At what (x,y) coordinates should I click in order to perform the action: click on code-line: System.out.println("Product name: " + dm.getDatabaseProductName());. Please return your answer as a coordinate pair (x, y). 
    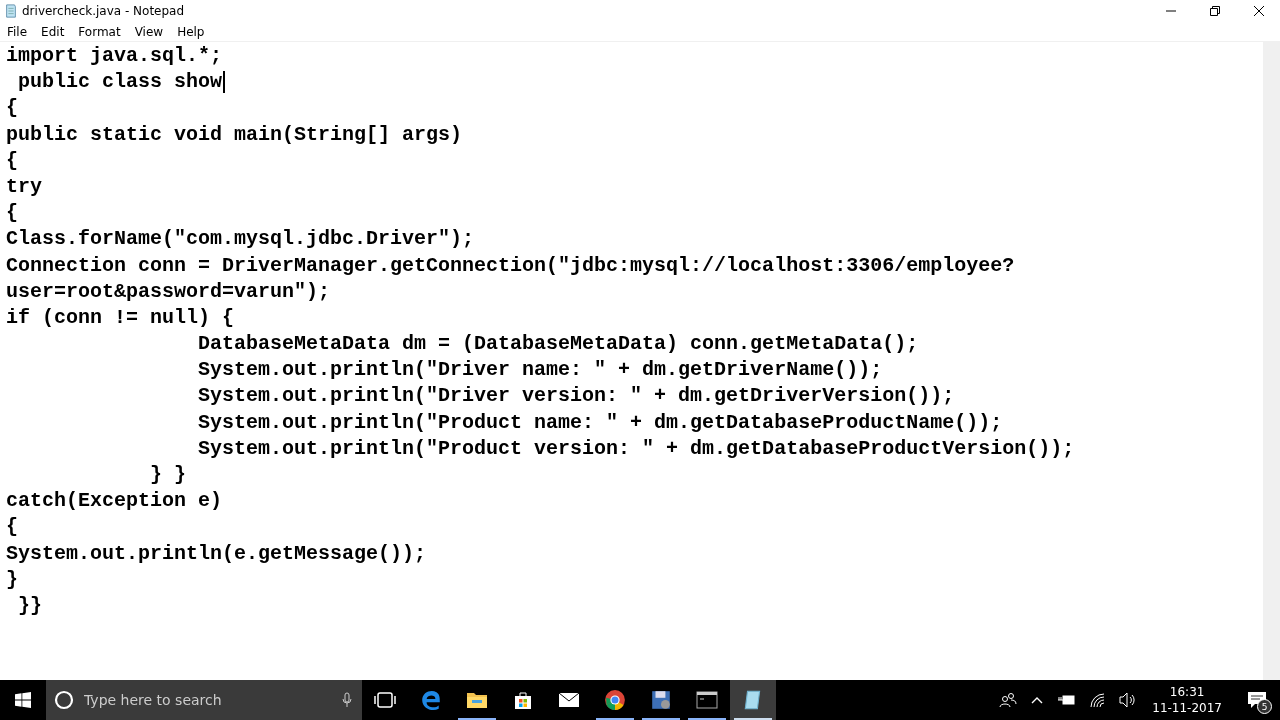
    Looking at the image, I should click on (600, 422).